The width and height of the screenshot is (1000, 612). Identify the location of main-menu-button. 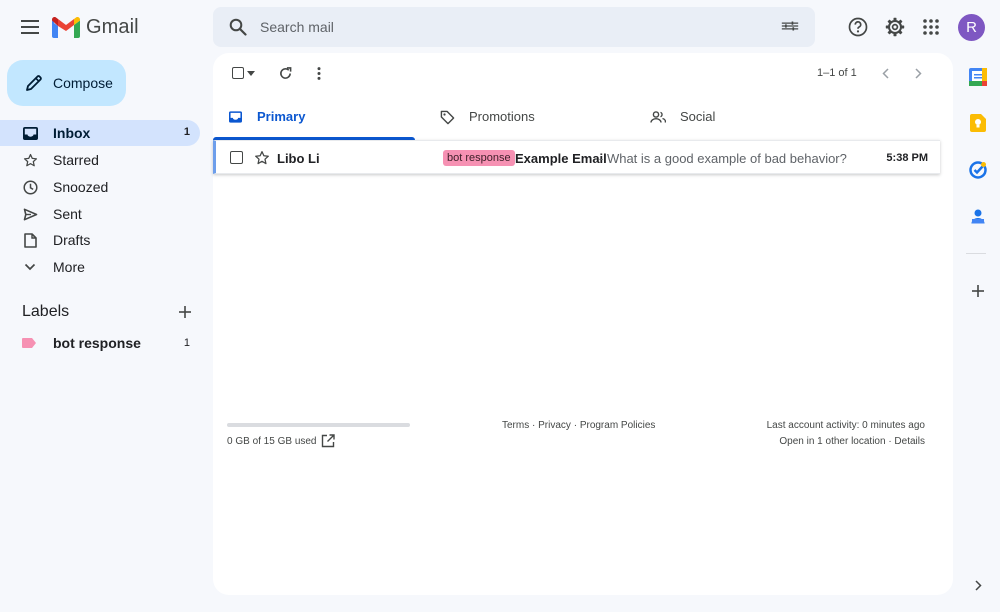
(30, 27).